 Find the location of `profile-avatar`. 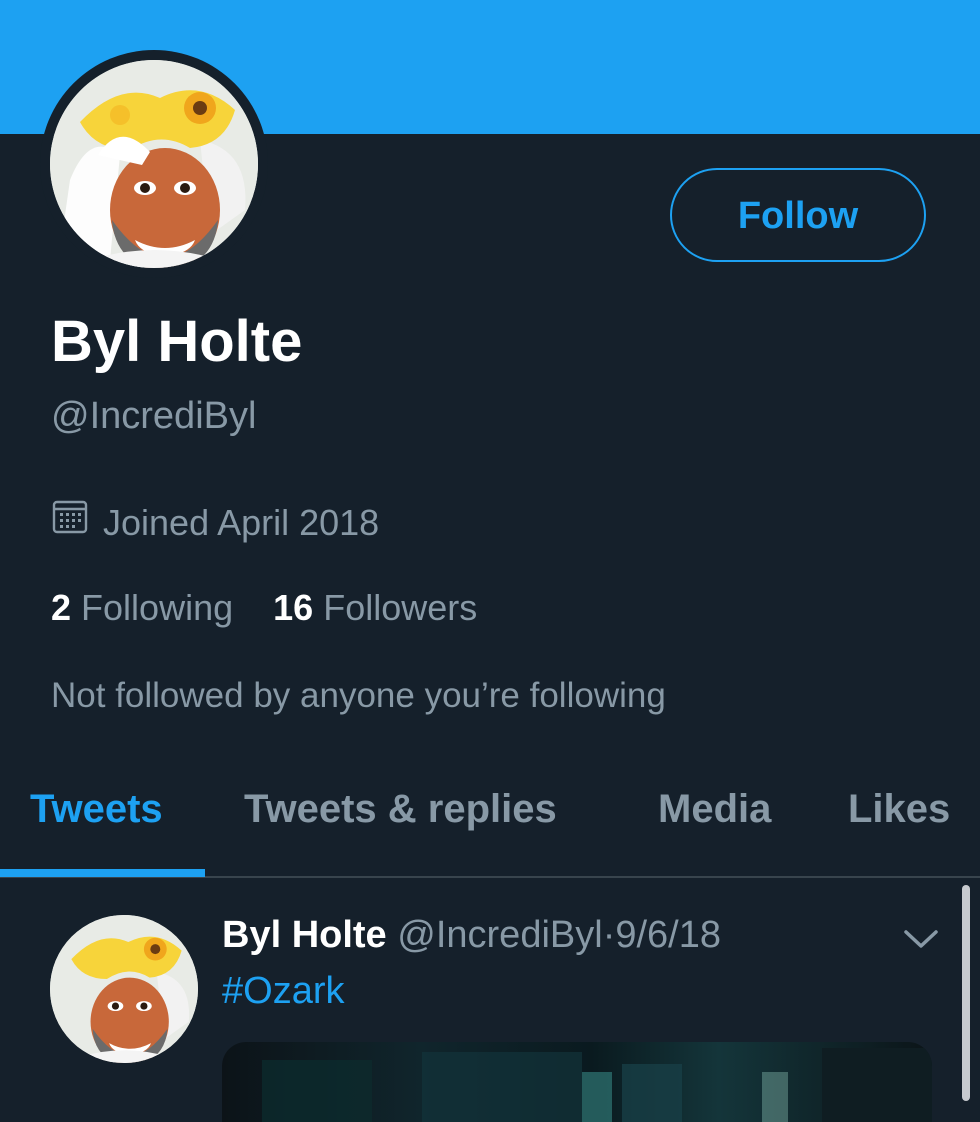

profile-avatar is located at coordinates (154, 164).